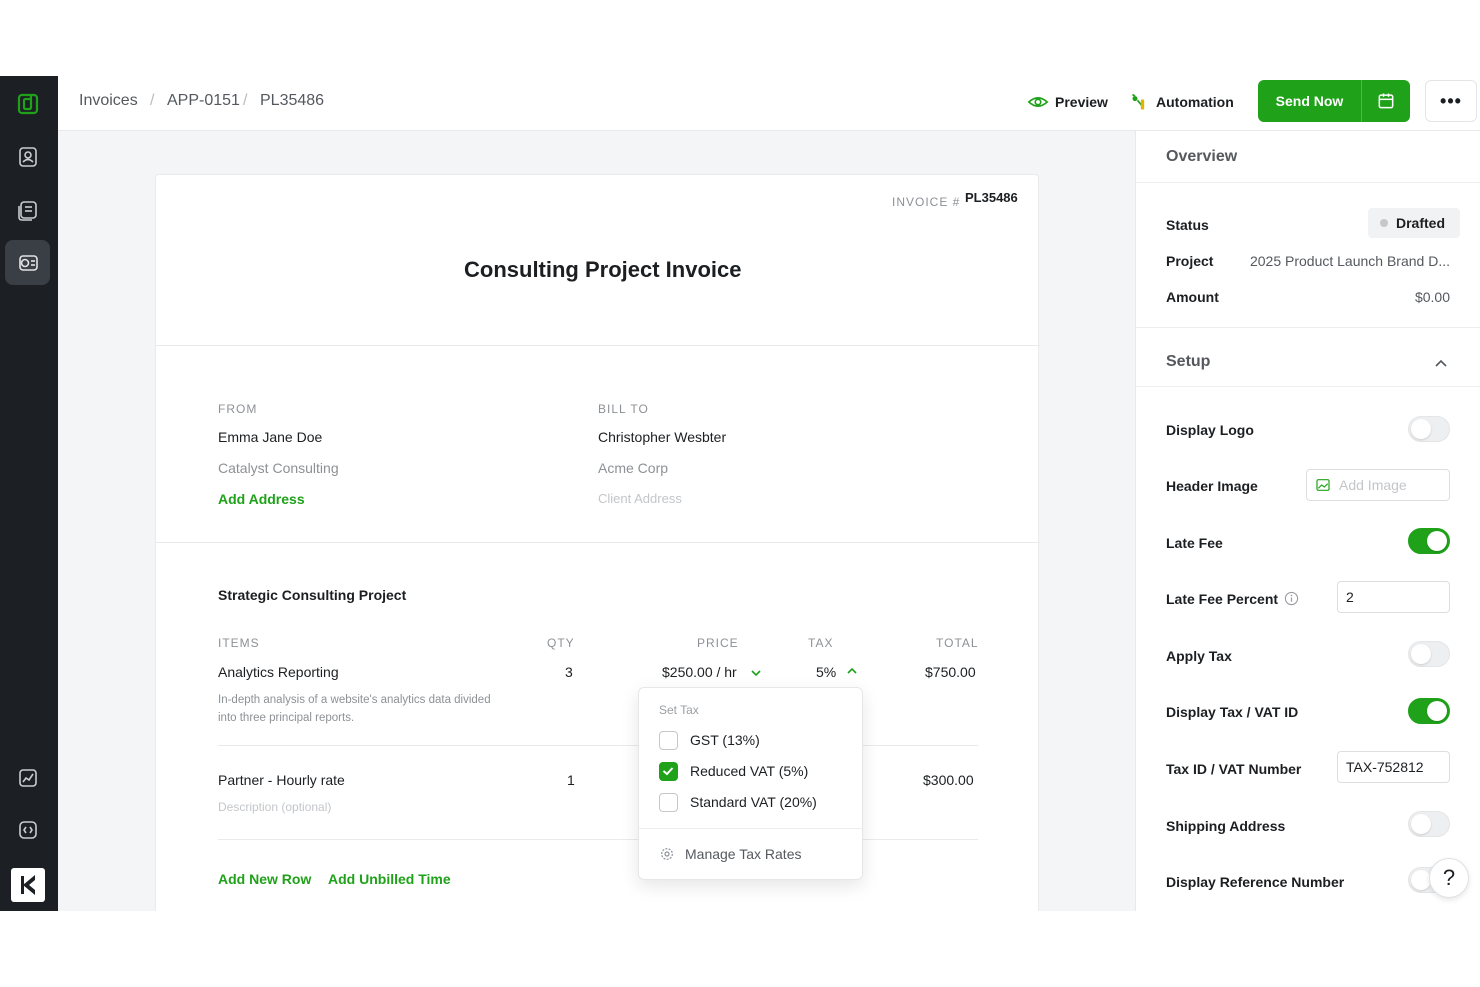  I want to click on apply-tax-label: Apply Tax, so click(1199, 656).